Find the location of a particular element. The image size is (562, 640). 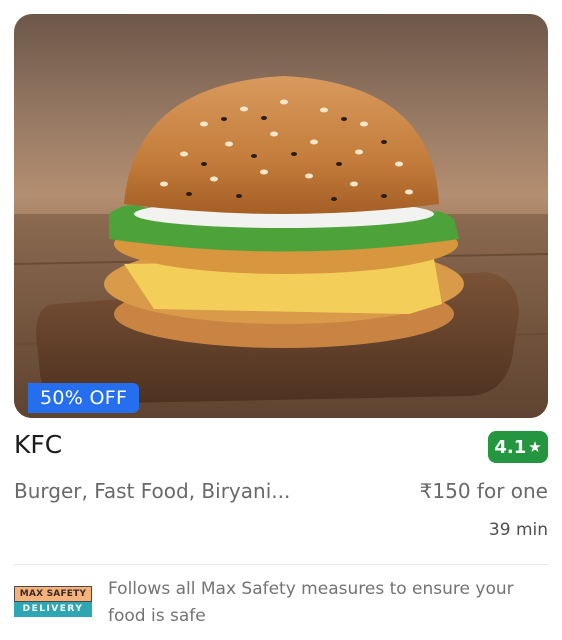

delivery-time: 39 min is located at coordinates (518, 530).